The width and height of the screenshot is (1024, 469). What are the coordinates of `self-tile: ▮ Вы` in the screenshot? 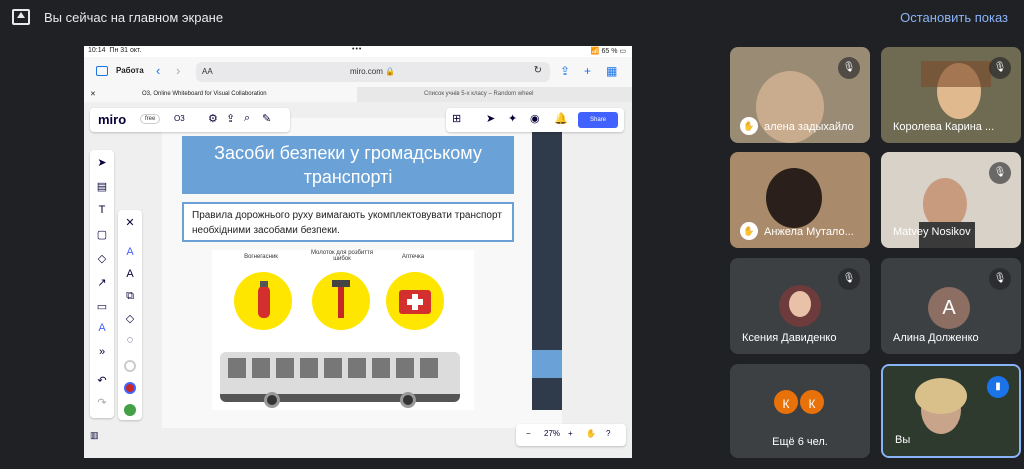 It's located at (951, 411).